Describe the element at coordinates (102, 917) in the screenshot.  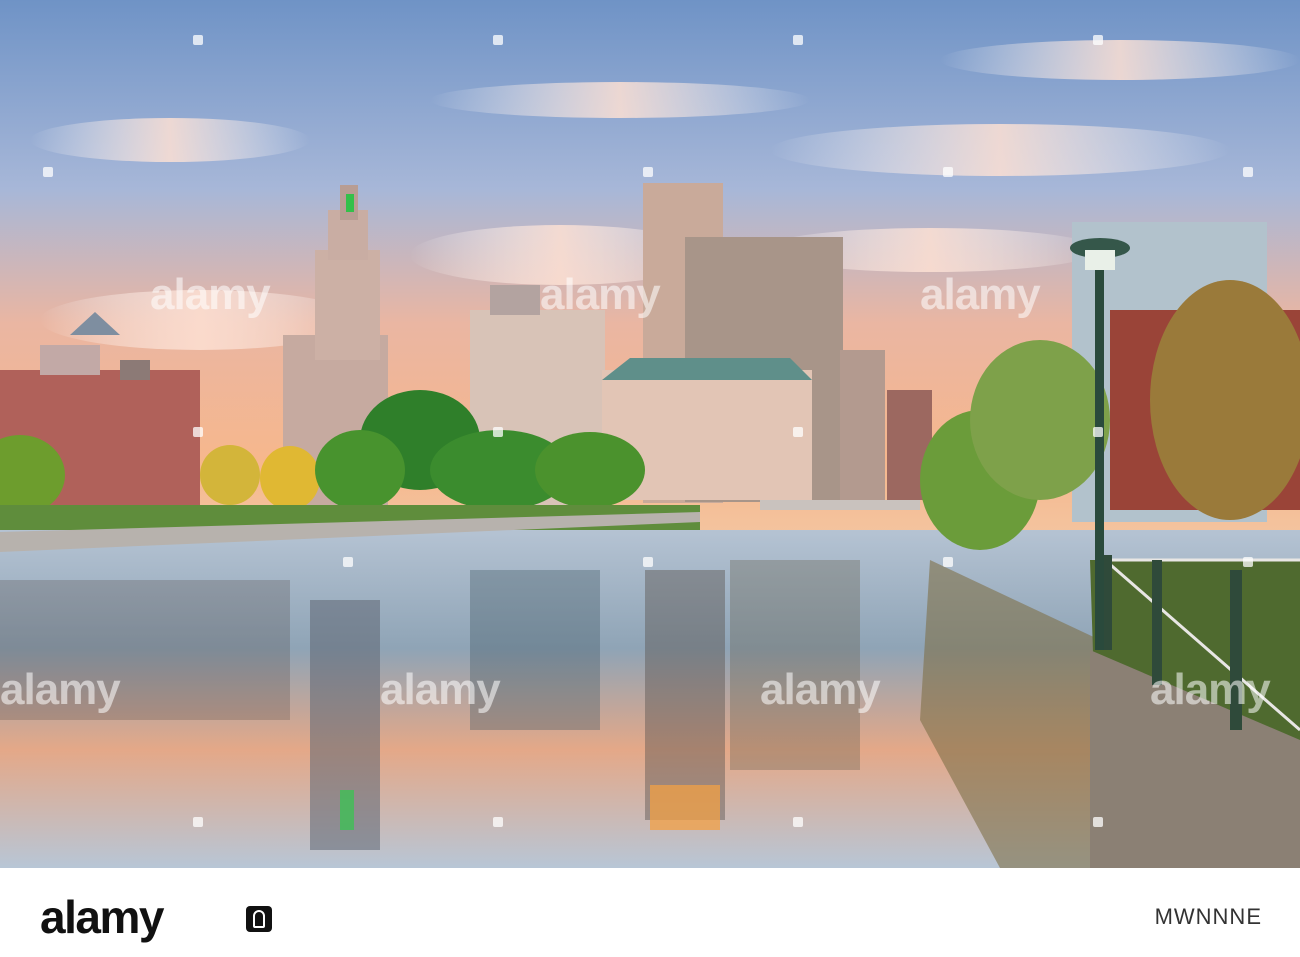
I see `footer-logo: alamy` at that location.